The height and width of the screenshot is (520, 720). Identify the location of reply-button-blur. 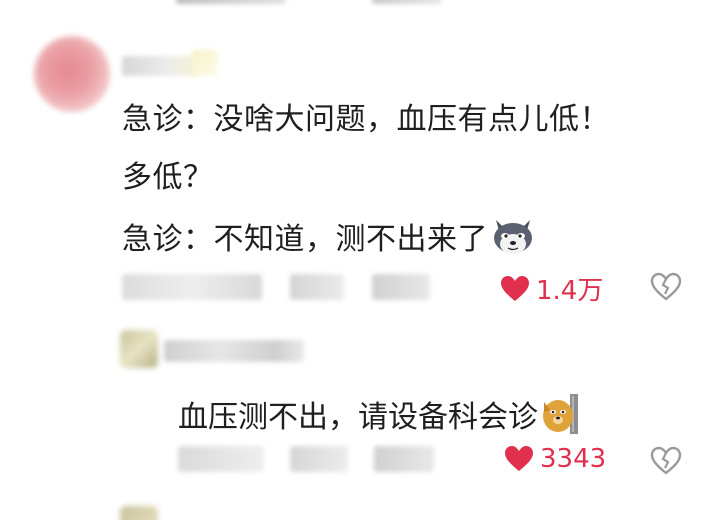
(401, 287).